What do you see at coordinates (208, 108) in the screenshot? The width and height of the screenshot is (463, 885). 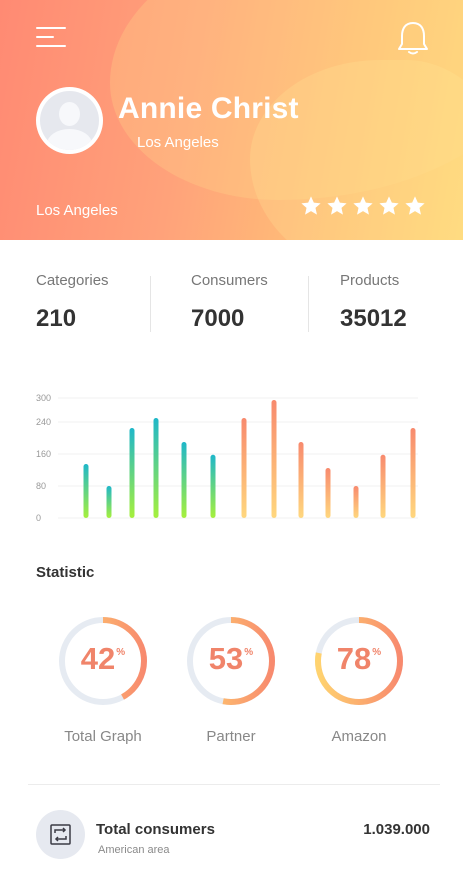 I see `user-name: Annie Christ` at bounding box center [208, 108].